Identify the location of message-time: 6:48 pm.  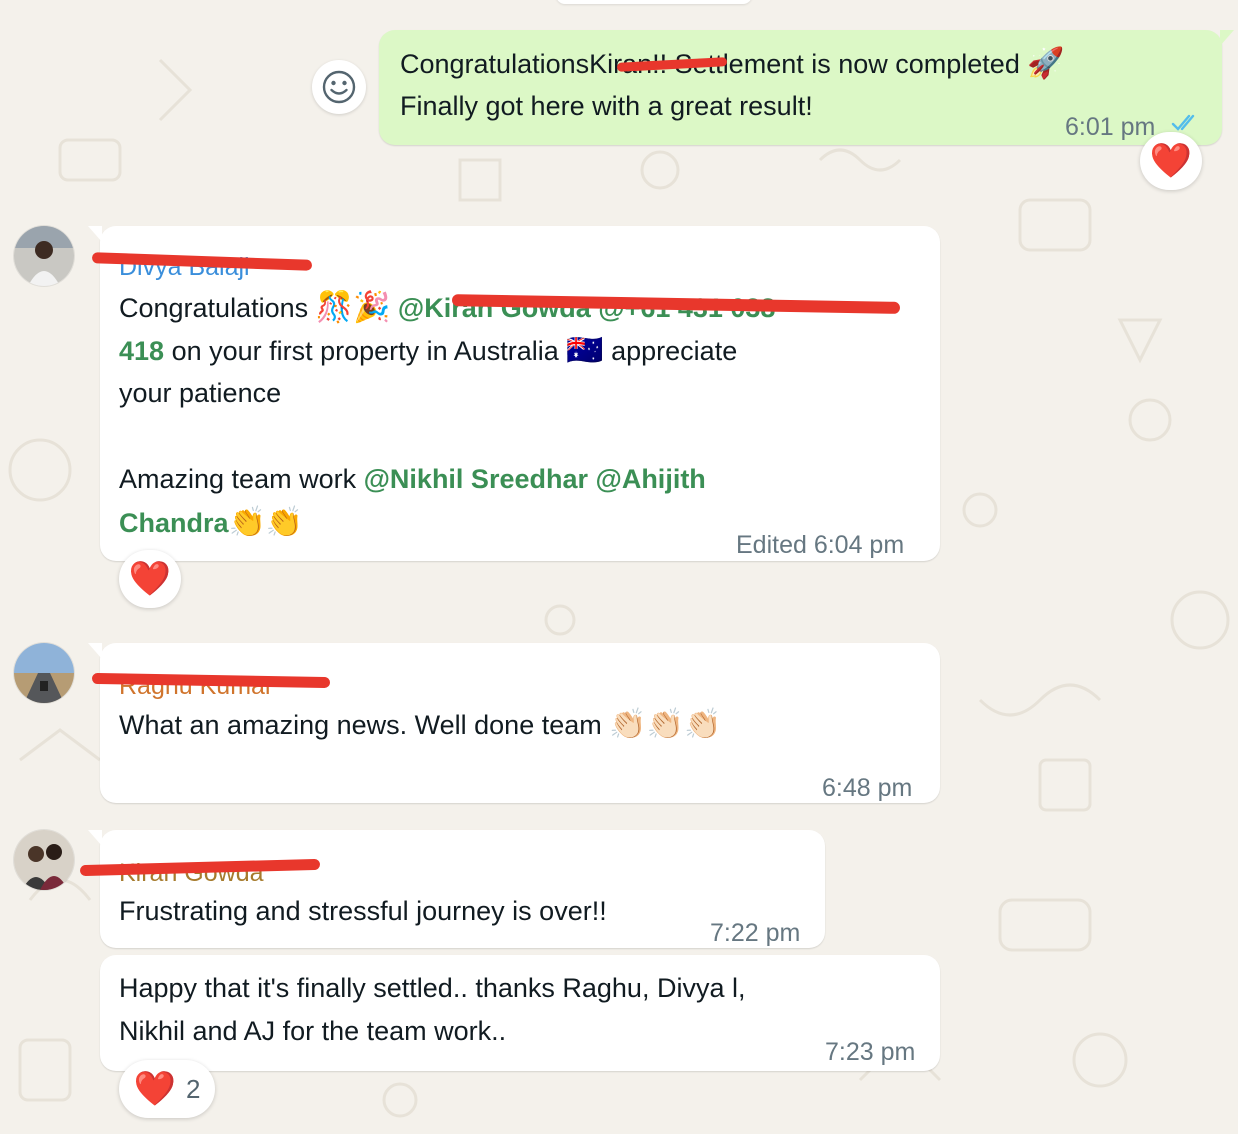
(867, 788).